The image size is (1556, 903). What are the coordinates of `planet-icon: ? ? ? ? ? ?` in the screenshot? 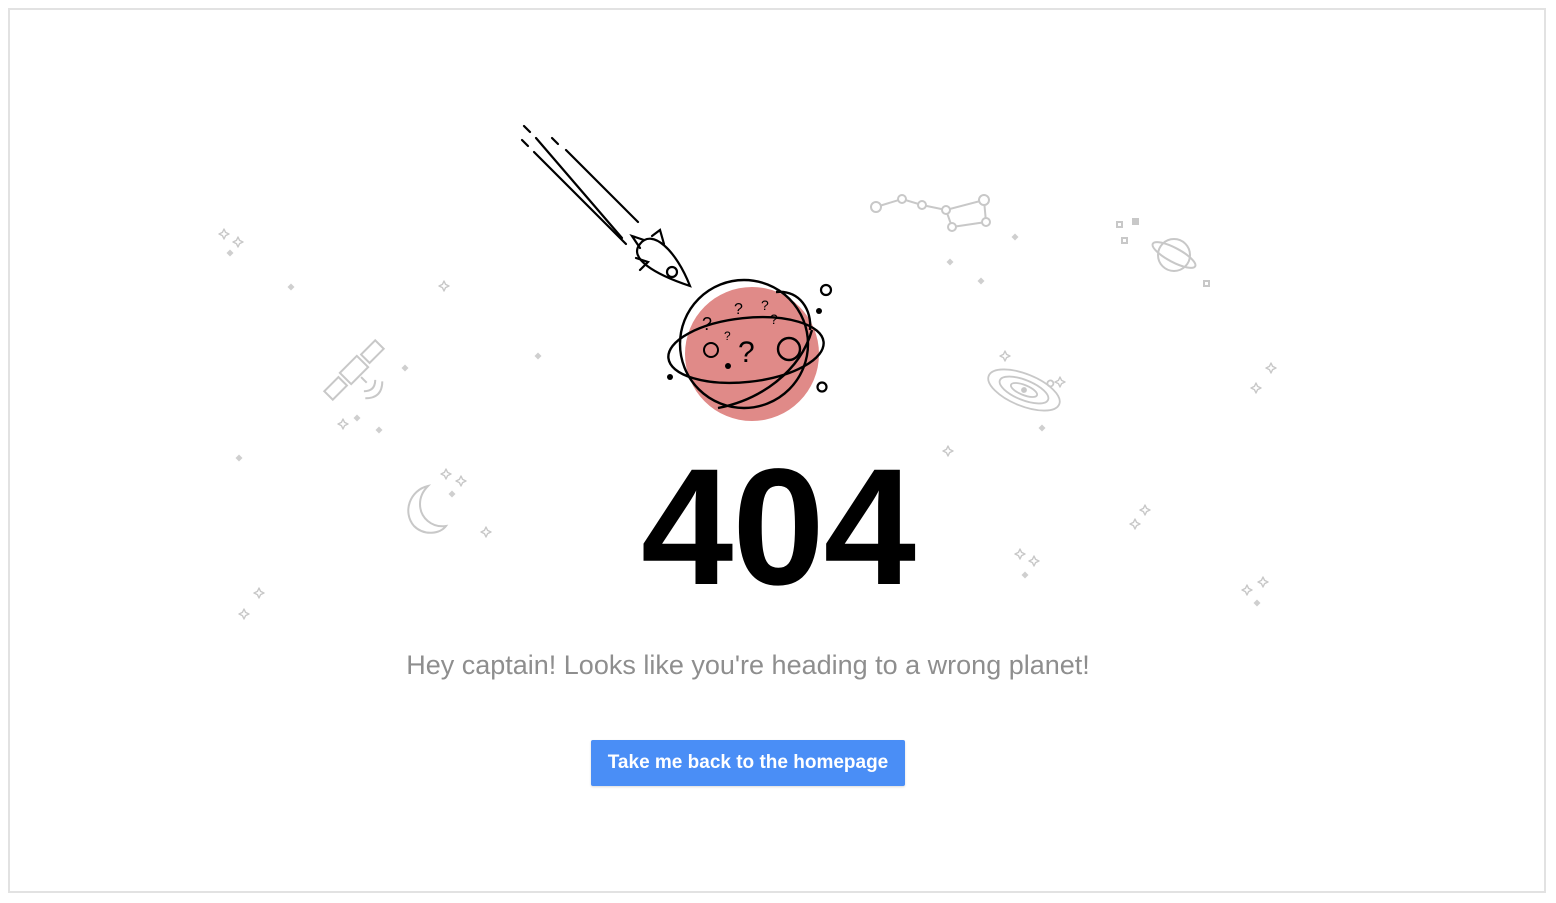 It's located at (750, 349).